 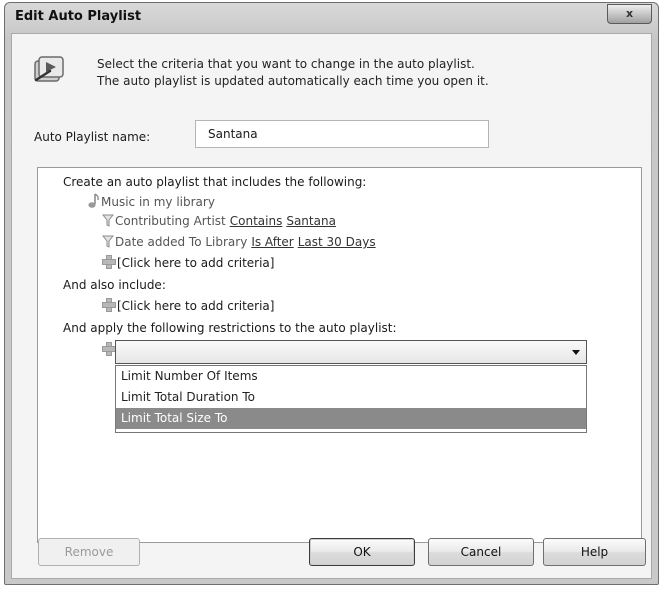 I want to click on rule-value-link: Last 30 Days, so click(x=337, y=242).